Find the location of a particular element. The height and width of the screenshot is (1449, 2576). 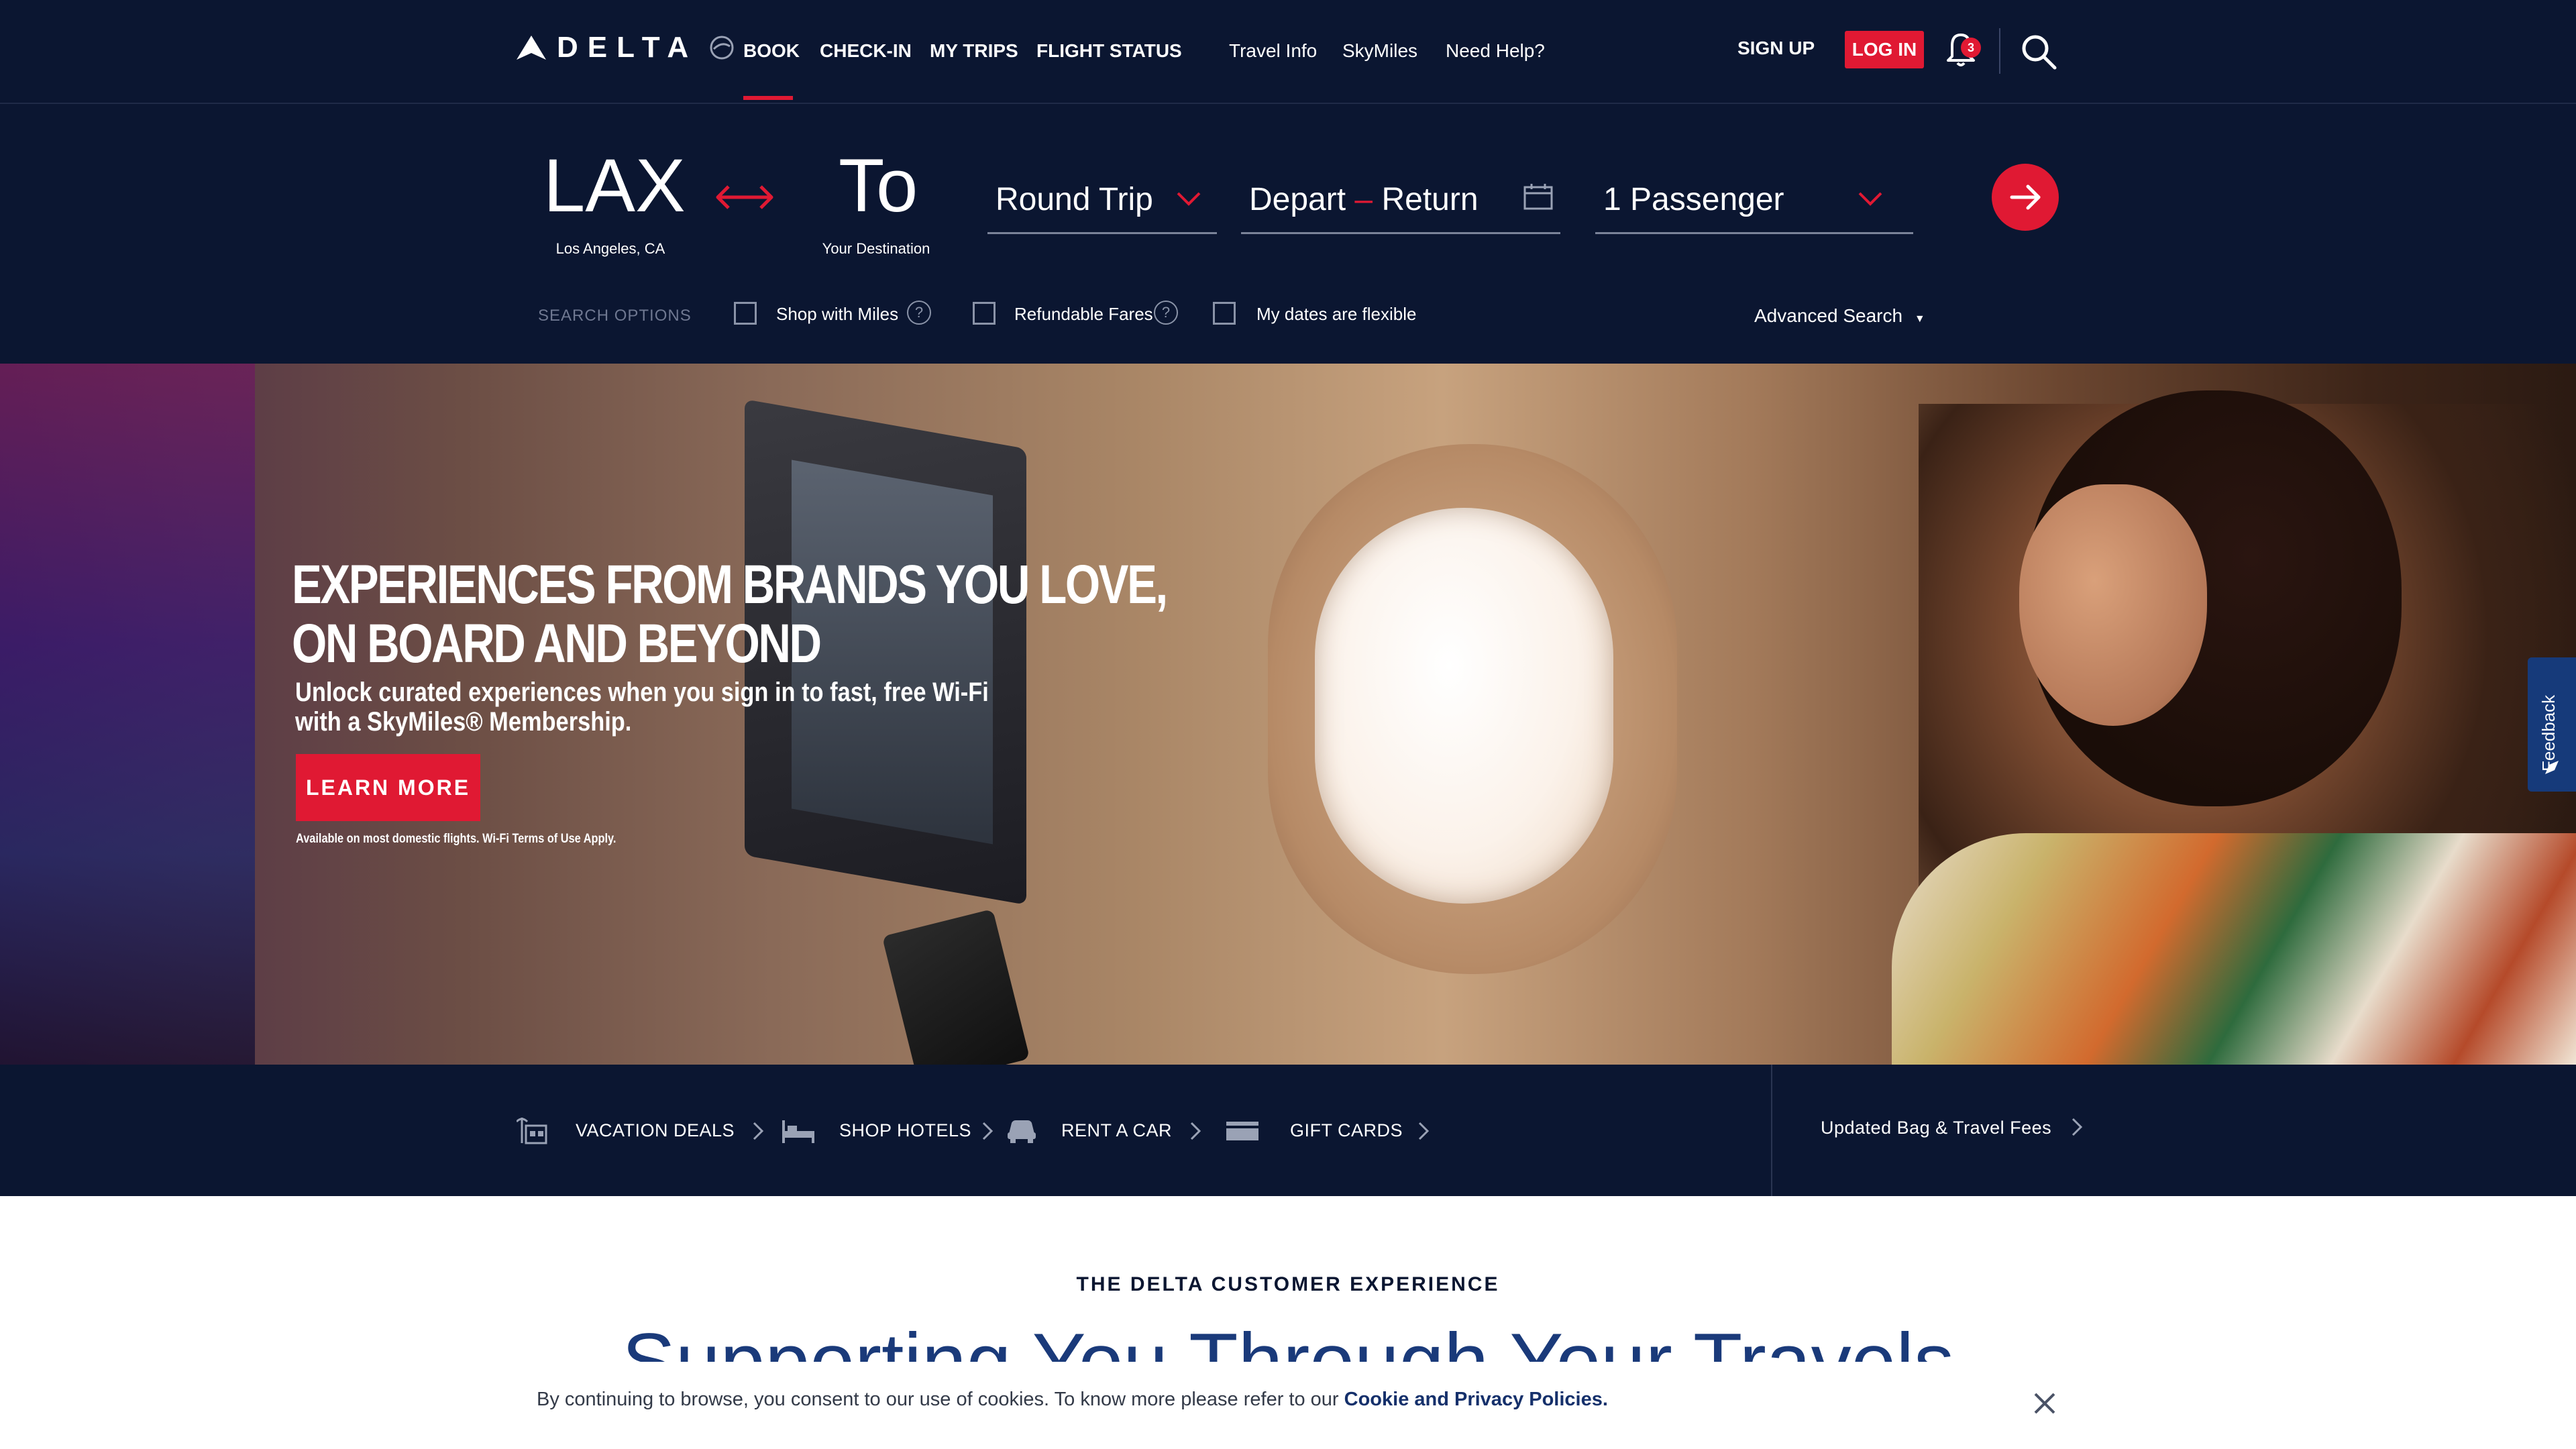

hero-subtitle-line-2: with a SkyMiles® Membership. is located at coordinates (463, 722).